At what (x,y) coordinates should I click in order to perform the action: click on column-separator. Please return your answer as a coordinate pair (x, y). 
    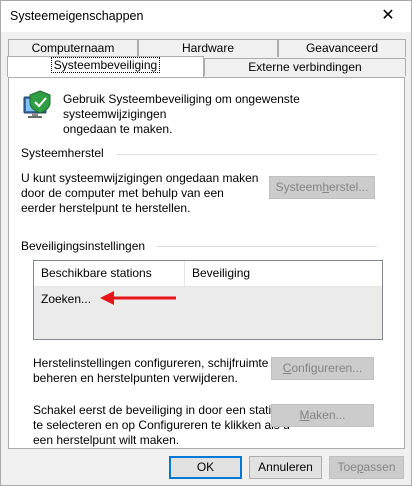
    Looking at the image, I should click on (184, 274).